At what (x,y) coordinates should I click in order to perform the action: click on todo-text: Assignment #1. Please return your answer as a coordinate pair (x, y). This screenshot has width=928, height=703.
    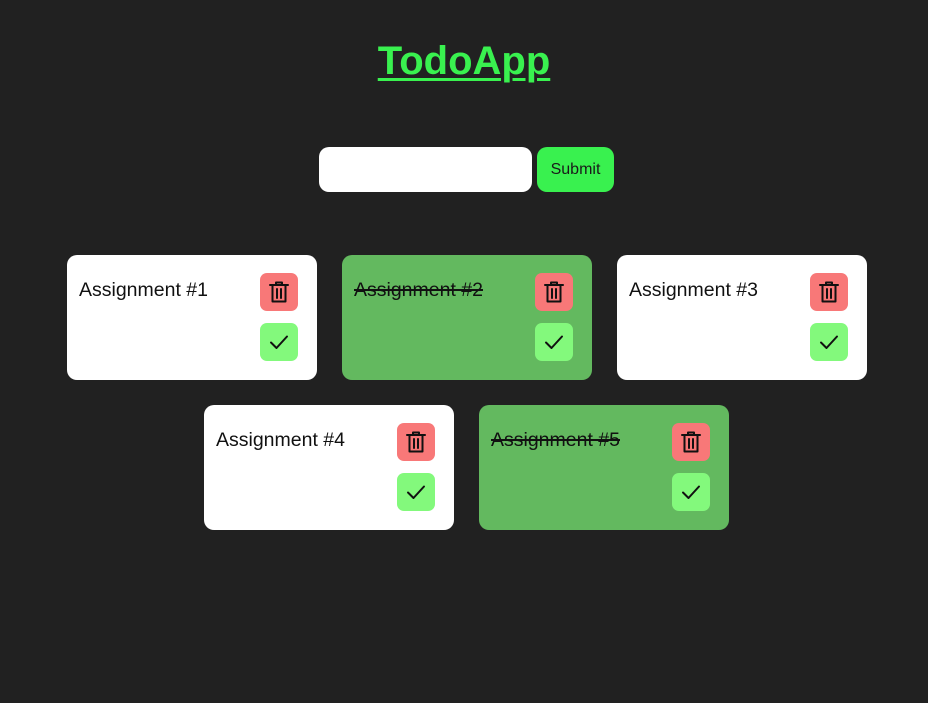
    Looking at the image, I should click on (143, 290).